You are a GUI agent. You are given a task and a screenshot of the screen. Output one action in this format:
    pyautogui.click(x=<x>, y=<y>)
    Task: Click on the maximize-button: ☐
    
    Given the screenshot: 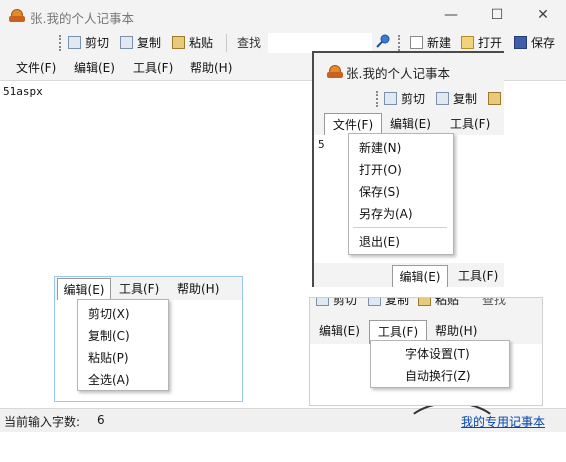 What is the action you would take?
    pyautogui.click(x=497, y=15)
    